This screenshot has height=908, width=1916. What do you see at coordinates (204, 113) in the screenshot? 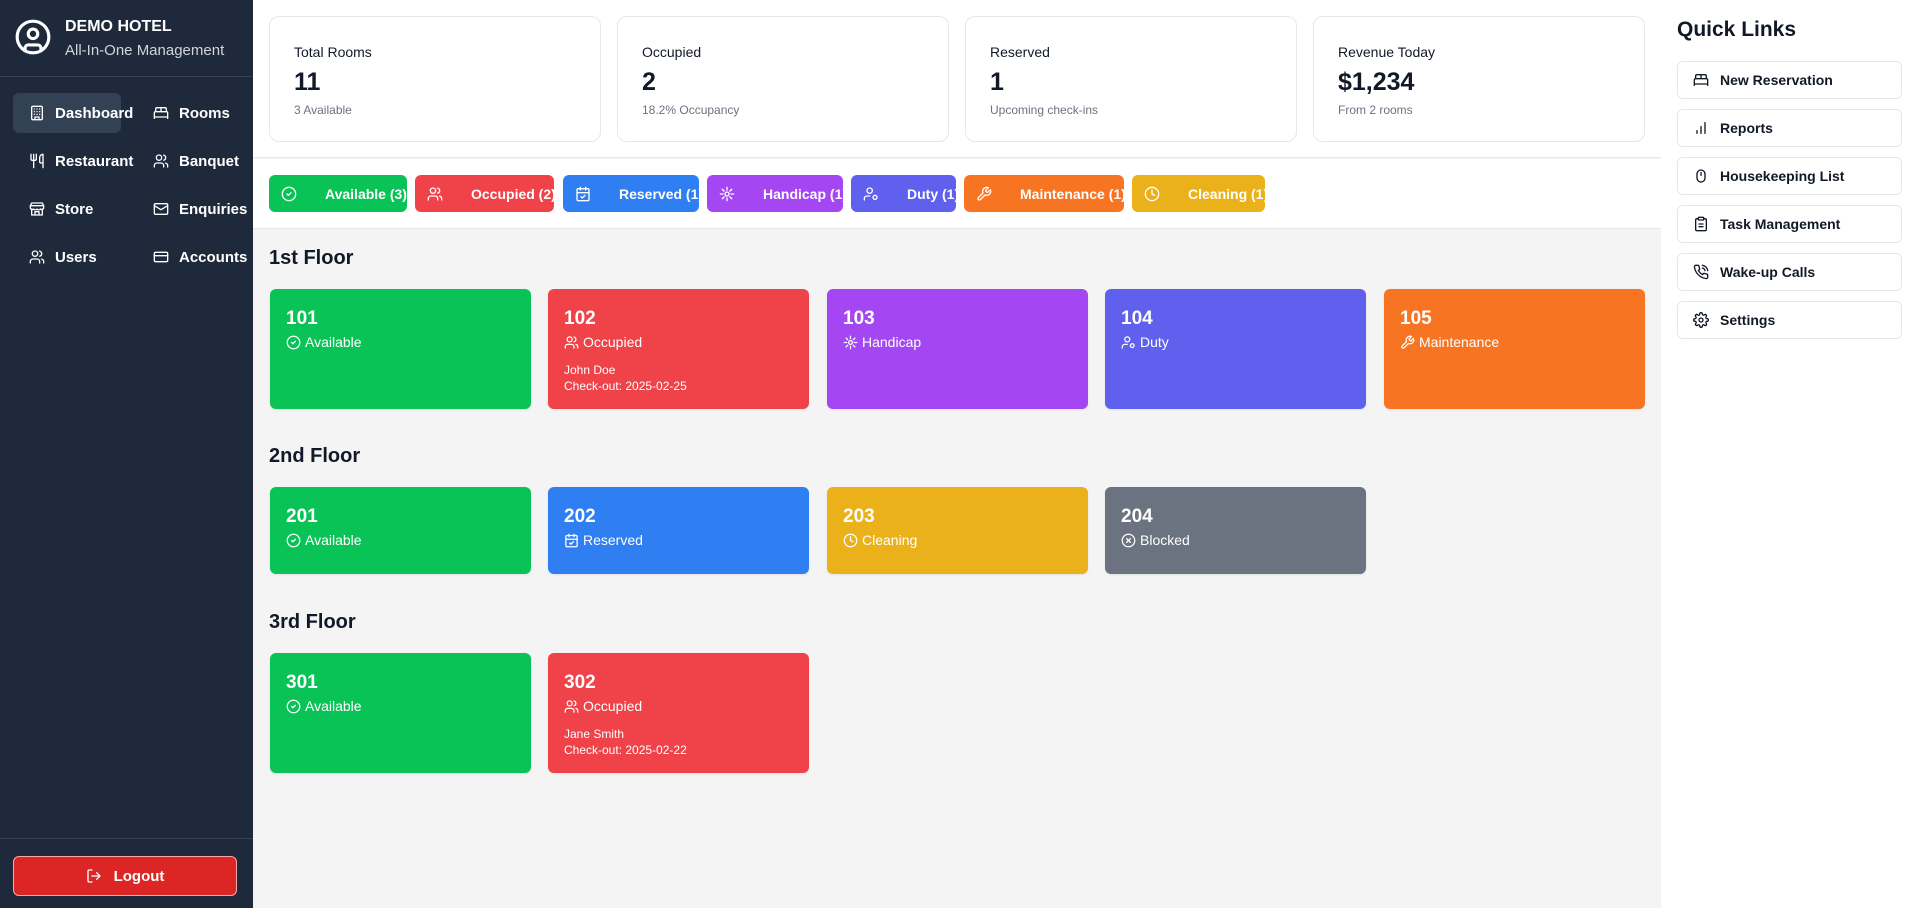
I see `nav-item-label: Rooms` at bounding box center [204, 113].